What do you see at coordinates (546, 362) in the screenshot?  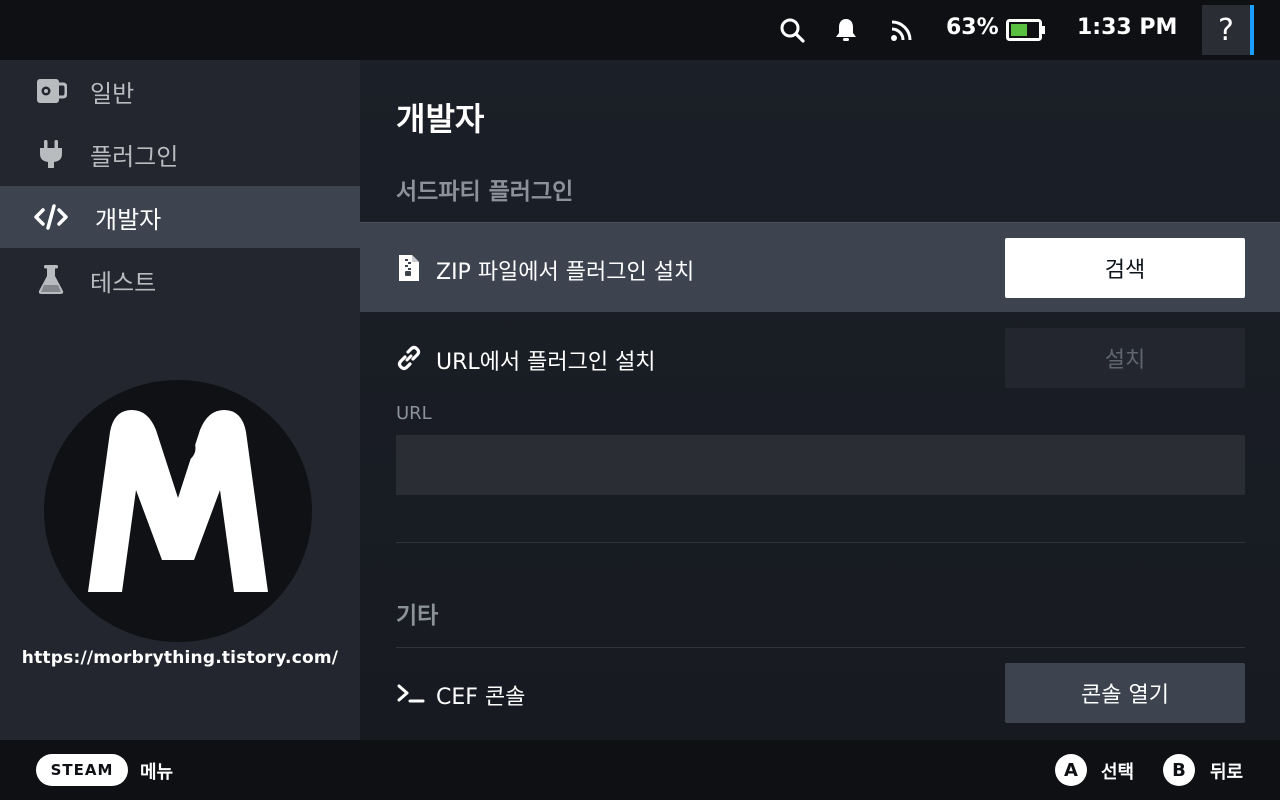 I see `url-install-label: URL에서 플러그인 설치` at bounding box center [546, 362].